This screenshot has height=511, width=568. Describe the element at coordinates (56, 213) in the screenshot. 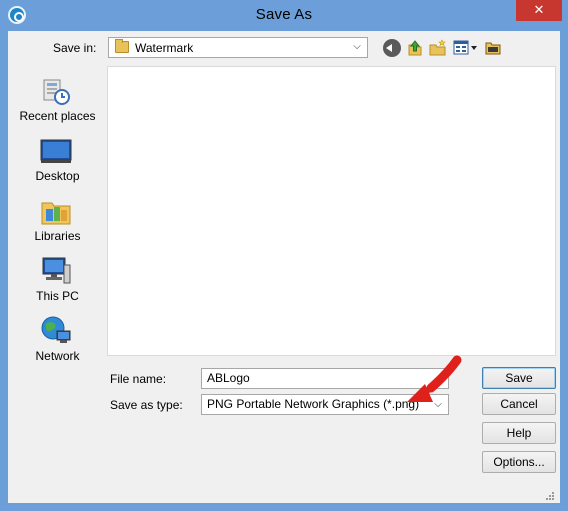

I see `libraries-icon` at that location.